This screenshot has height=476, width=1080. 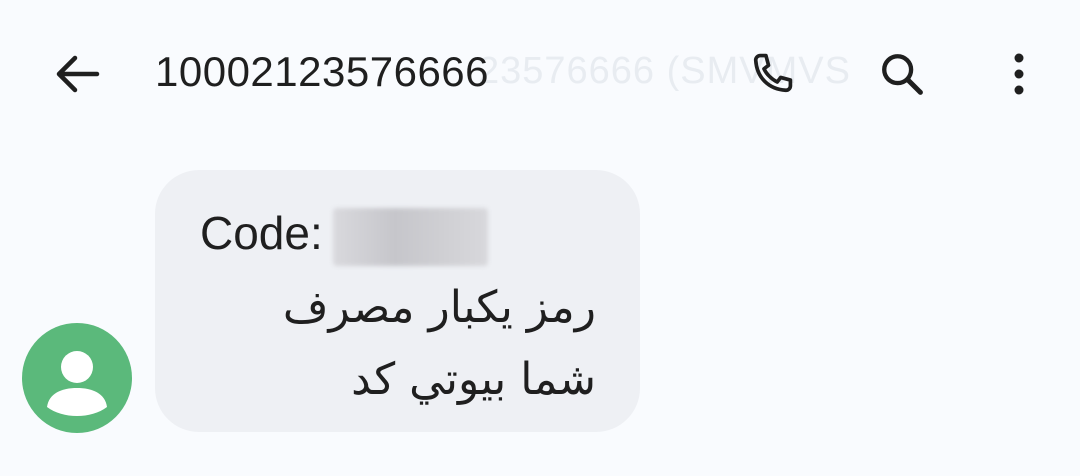 What do you see at coordinates (410, 236) in the screenshot?
I see `redacted-code` at bounding box center [410, 236].